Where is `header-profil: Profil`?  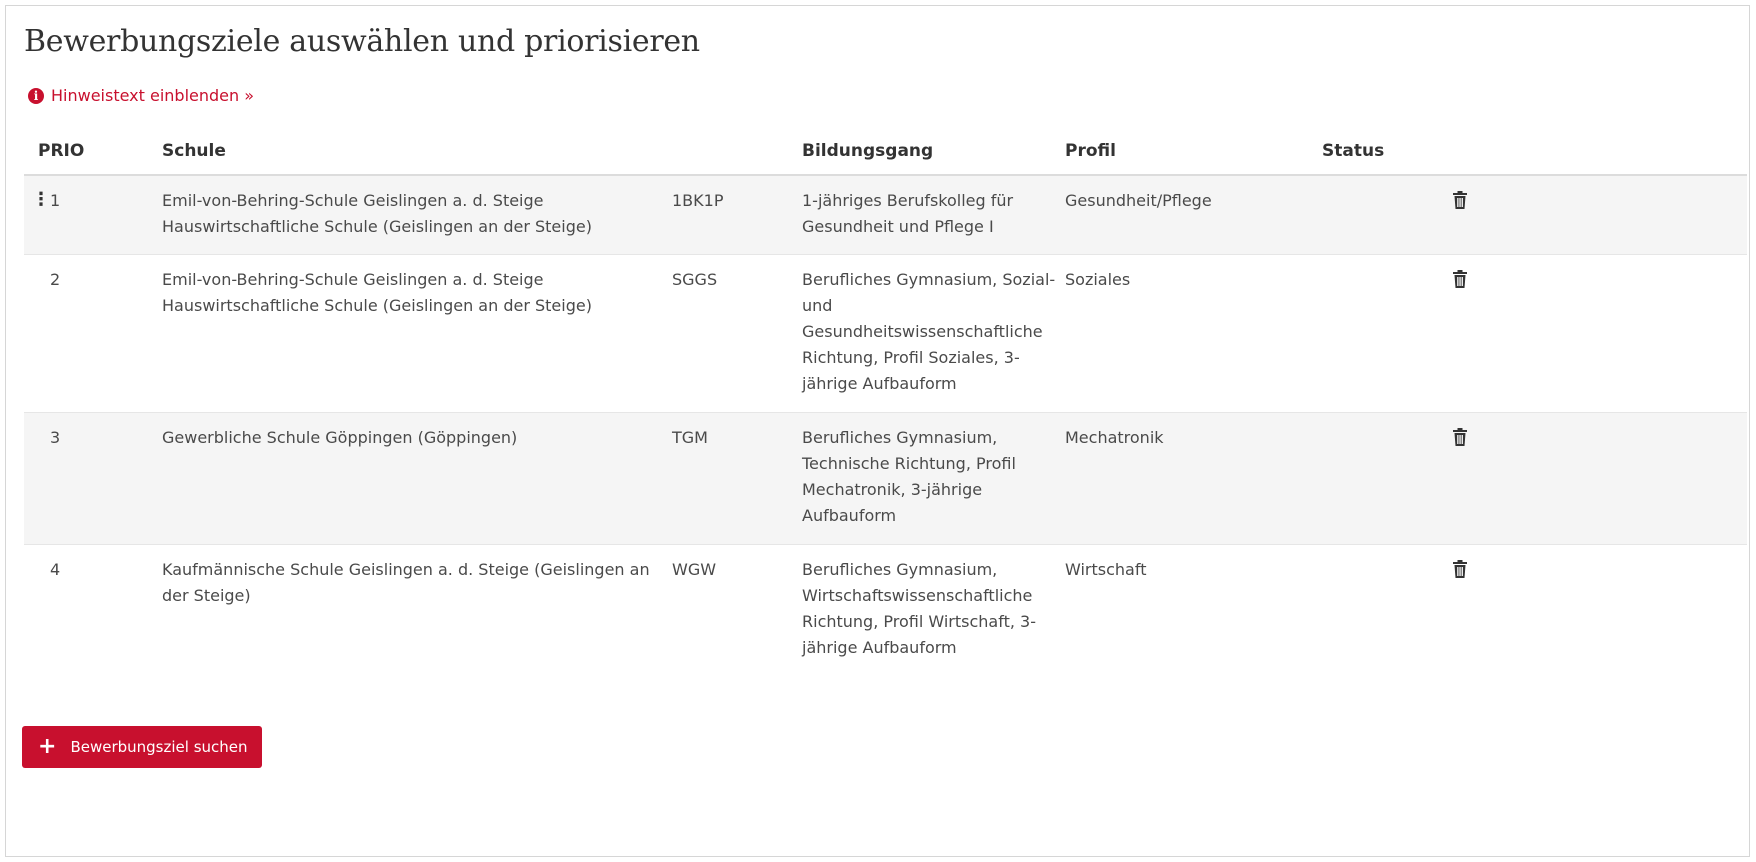
header-profil: Profil is located at coordinates (1193, 152).